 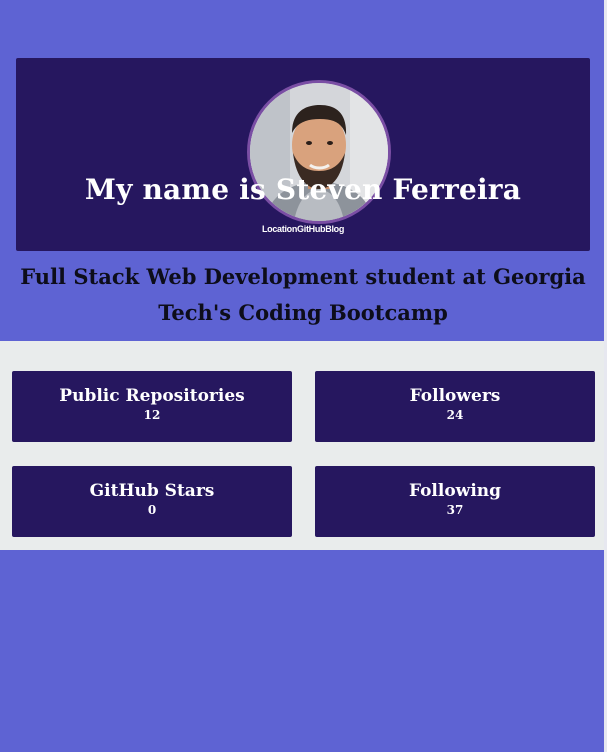 What do you see at coordinates (152, 501) in the screenshot?
I see `stat-card-github-stars: GitHub Stars 0` at bounding box center [152, 501].